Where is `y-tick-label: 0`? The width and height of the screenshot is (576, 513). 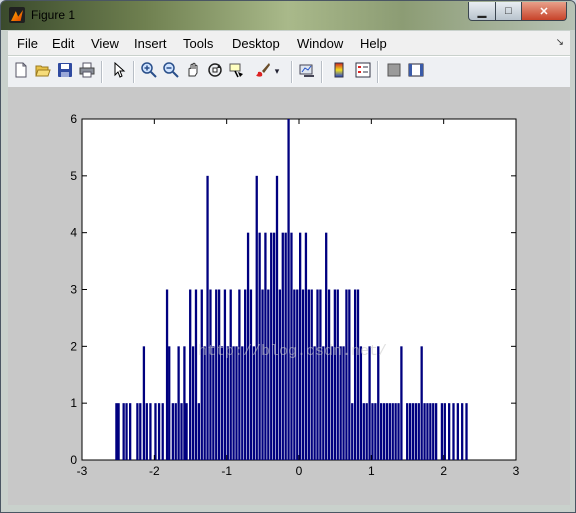
y-tick-label: 0 is located at coordinates (73, 460).